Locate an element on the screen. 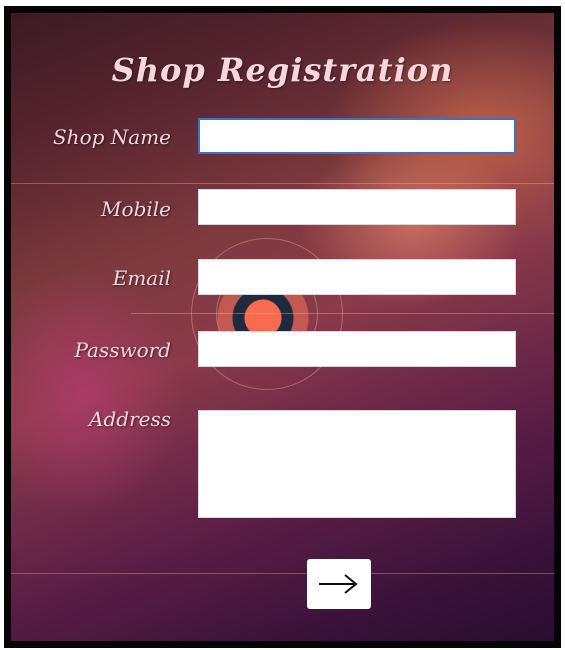 The width and height of the screenshot is (565, 650). password-label: Password is located at coordinates (122, 350).